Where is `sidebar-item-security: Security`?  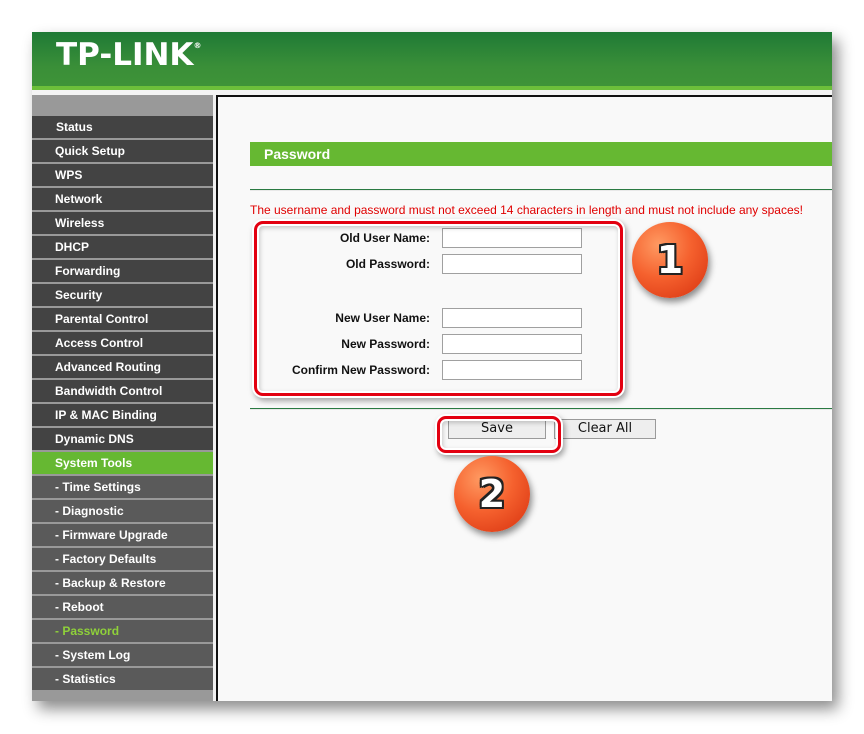
sidebar-item-security: Security is located at coordinates (122, 295).